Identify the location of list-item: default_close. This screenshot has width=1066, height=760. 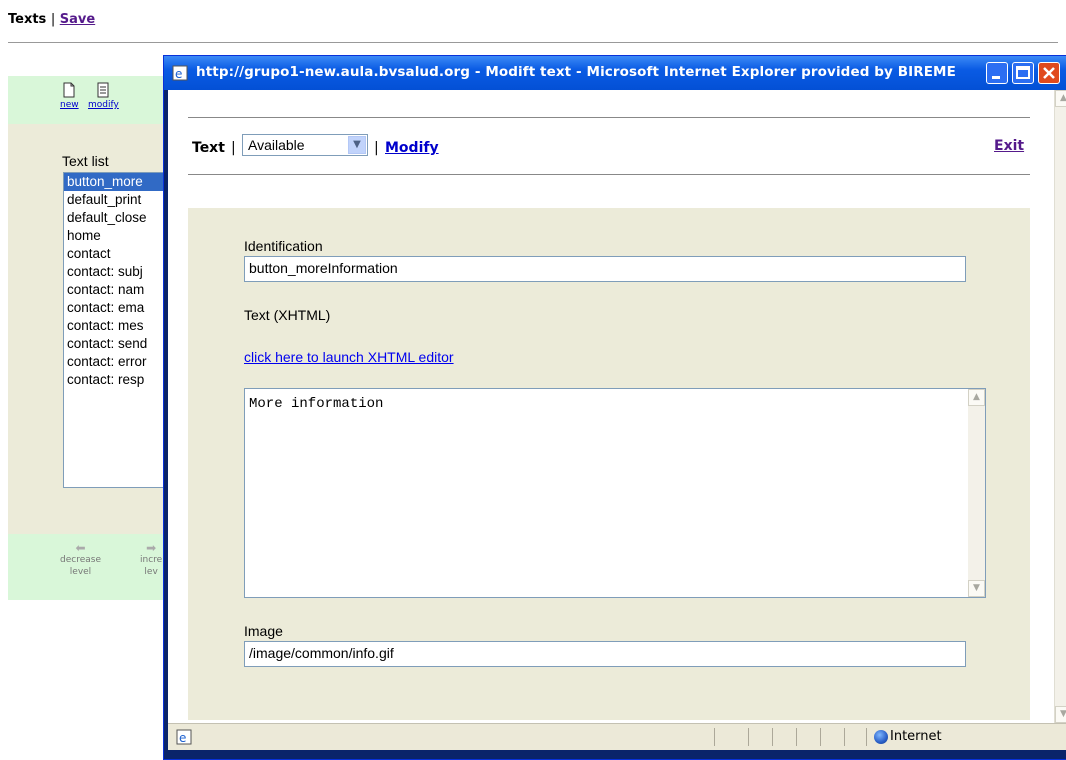
(119, 218).